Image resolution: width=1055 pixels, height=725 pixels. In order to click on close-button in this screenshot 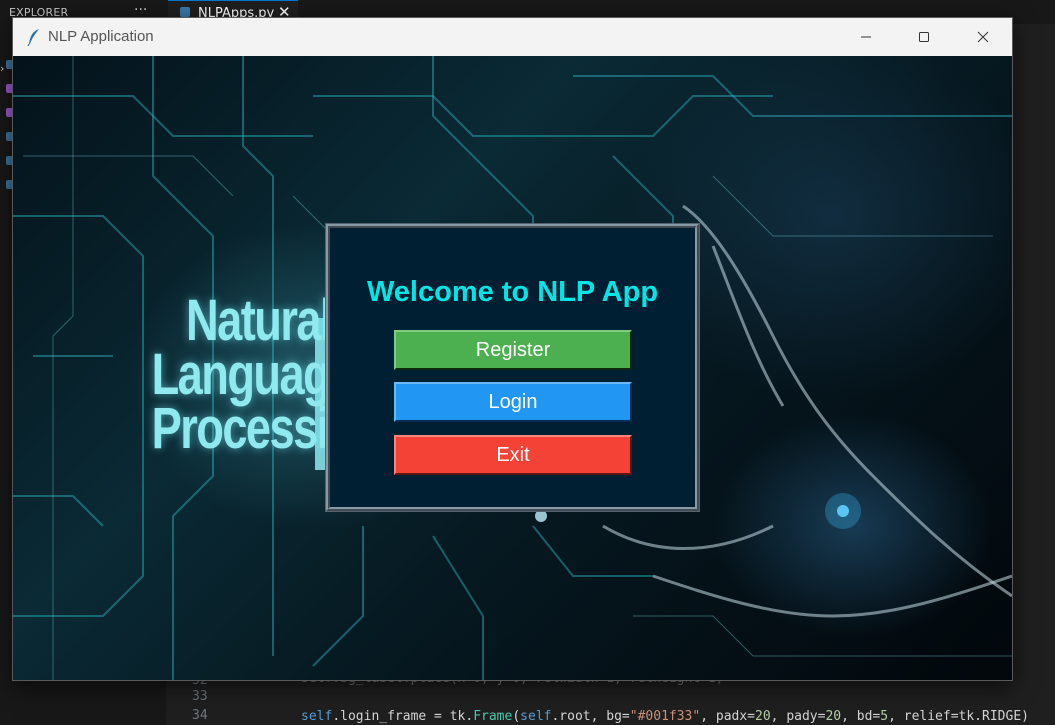, I will do `click(983, 37)`.